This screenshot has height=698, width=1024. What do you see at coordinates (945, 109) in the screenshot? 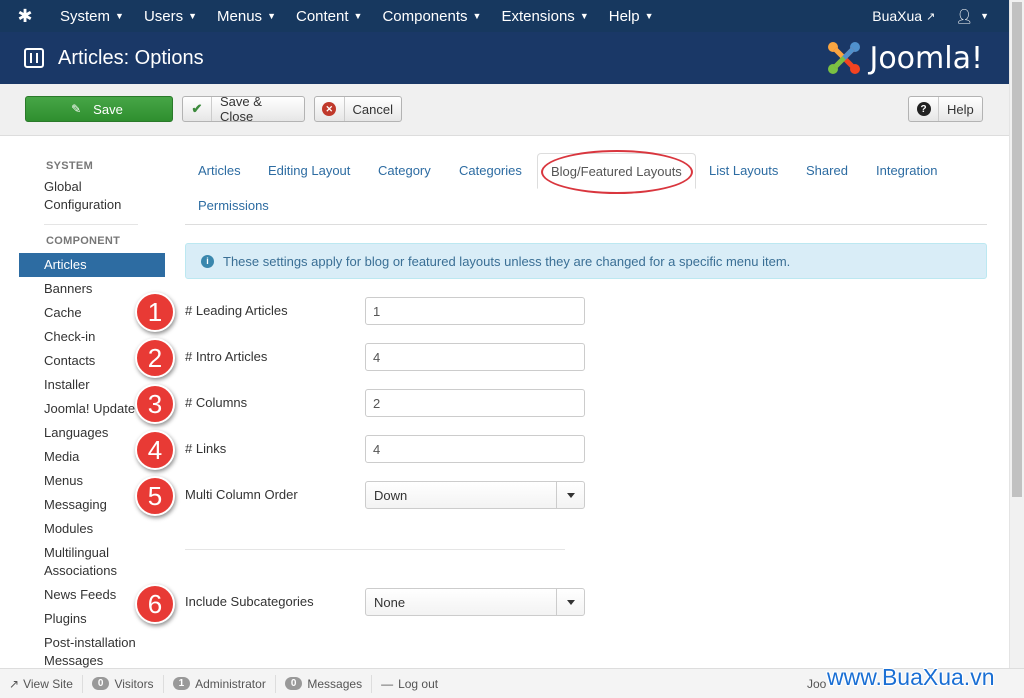
I see `help-button: ? Help` at bounding box center [945, 109].